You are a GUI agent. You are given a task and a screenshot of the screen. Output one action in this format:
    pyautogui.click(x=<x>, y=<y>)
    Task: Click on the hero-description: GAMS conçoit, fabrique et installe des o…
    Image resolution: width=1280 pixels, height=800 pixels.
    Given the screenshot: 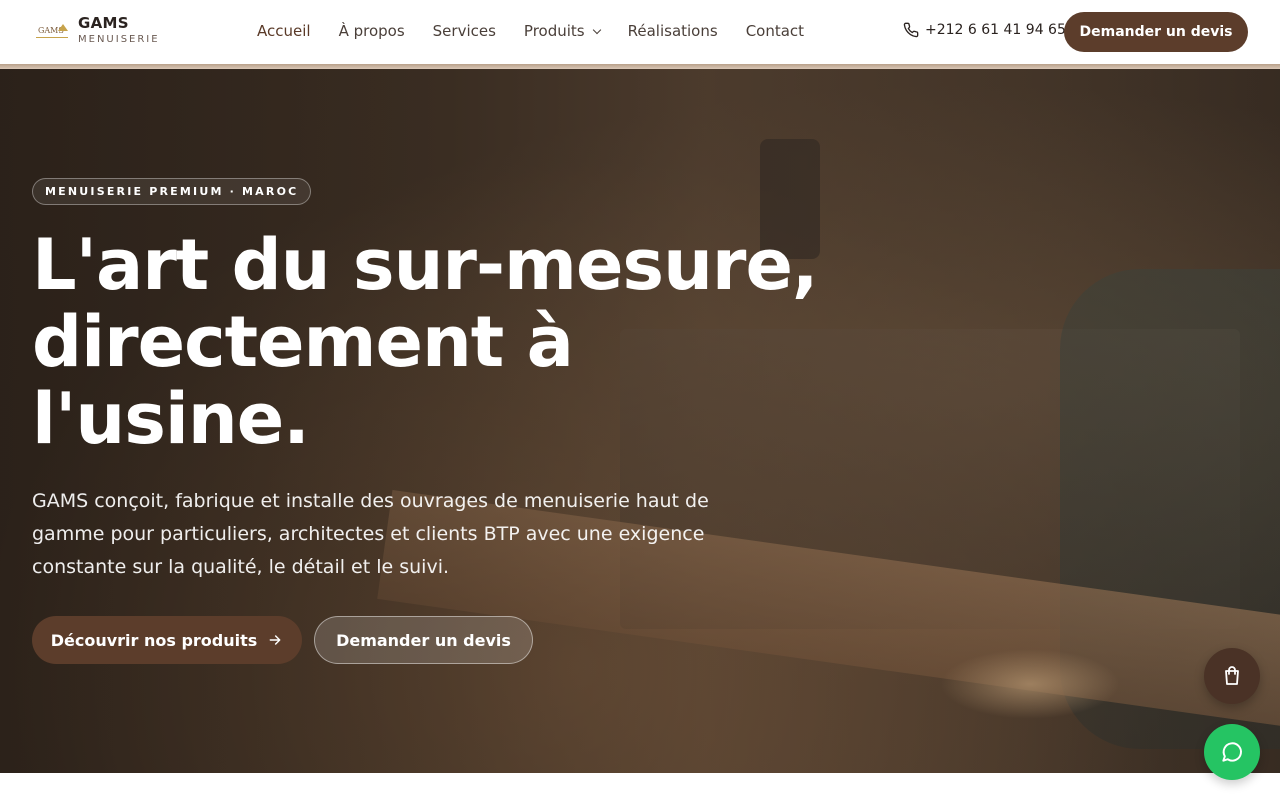 What is the action you would take?
    pyautogui.click(x=370, y=534)
    